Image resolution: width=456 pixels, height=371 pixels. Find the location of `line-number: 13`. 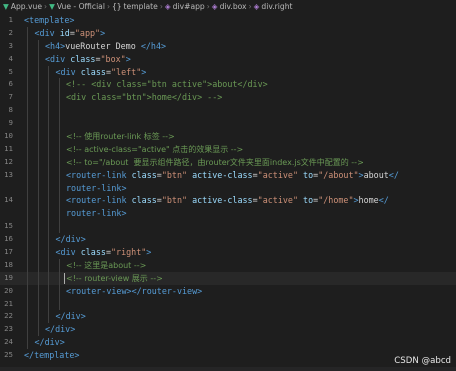

line-number: 13 is located at coordinates (8, 174).